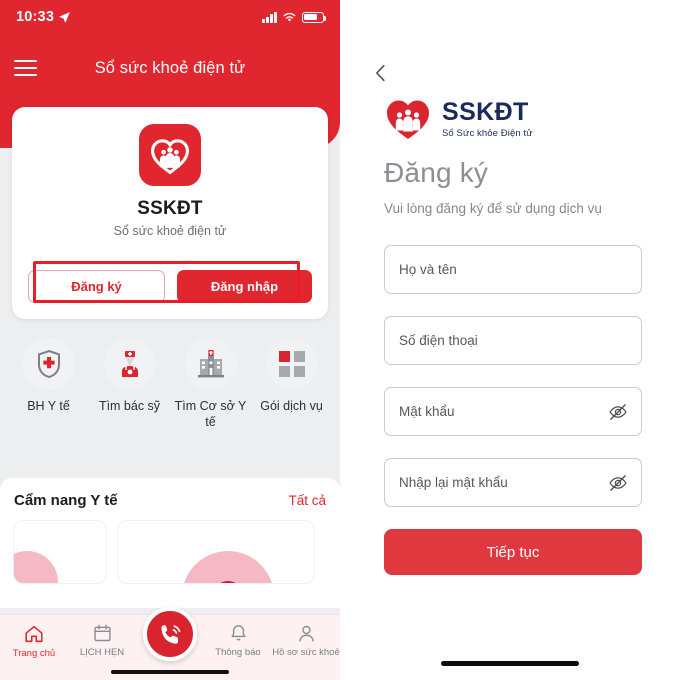 This screenshot has height=680, width=680. I want to click on cellular-signal-icon, so click(269, 17).